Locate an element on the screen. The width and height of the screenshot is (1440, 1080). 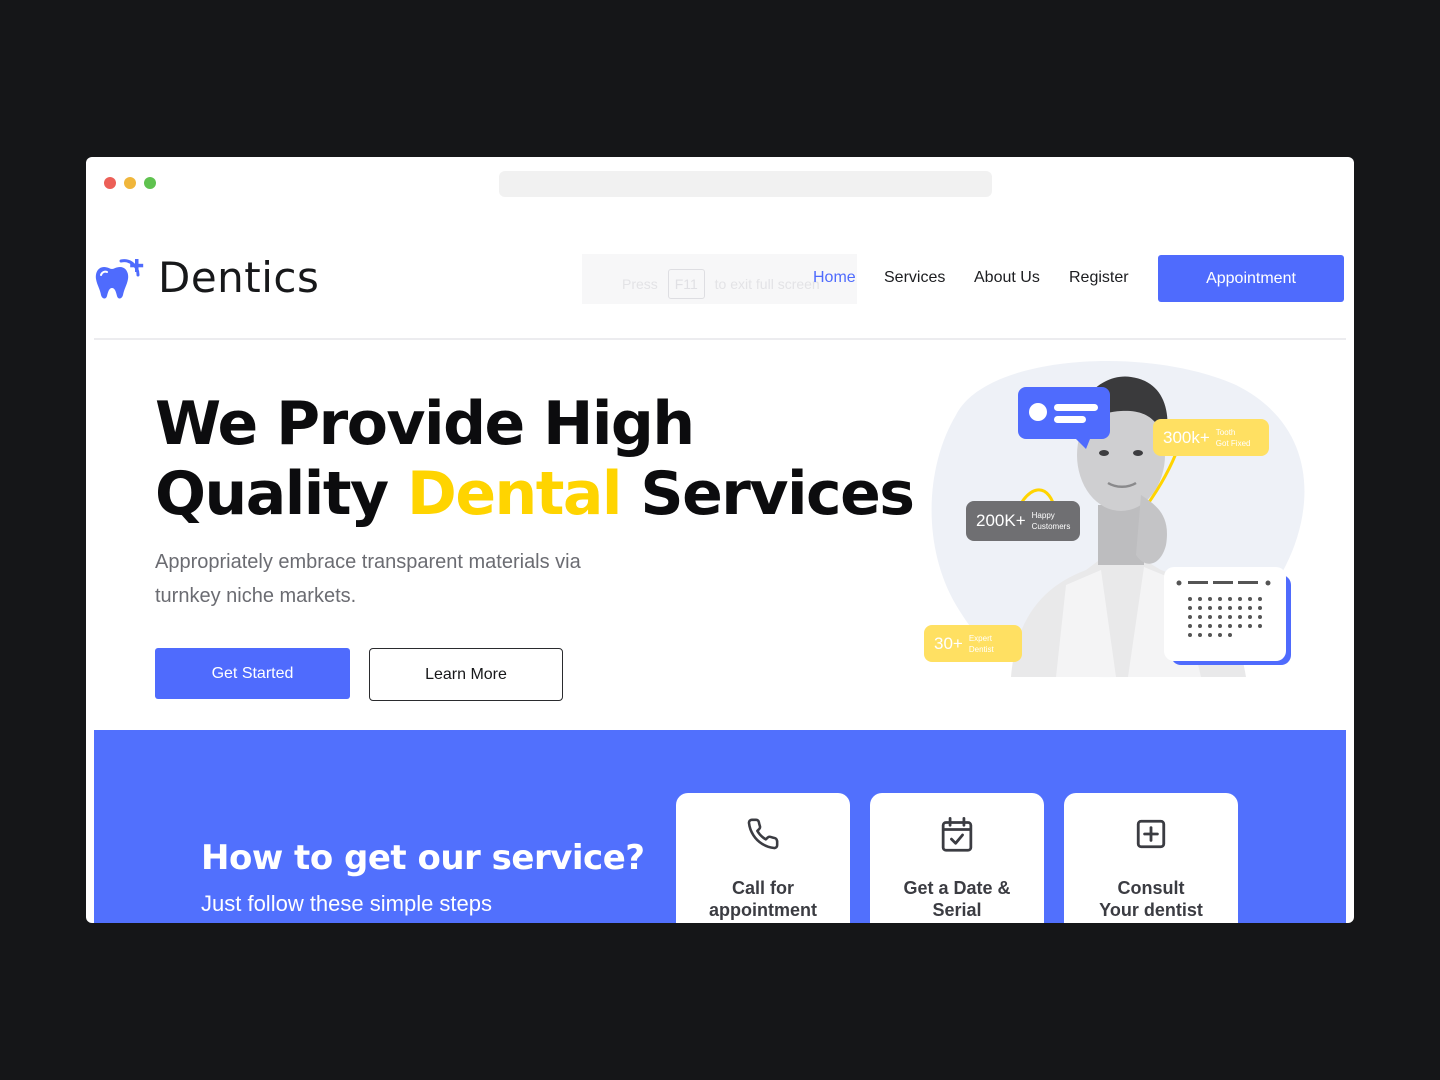
step-label: Get a Date & Serial is located at coordinates (957, 899).